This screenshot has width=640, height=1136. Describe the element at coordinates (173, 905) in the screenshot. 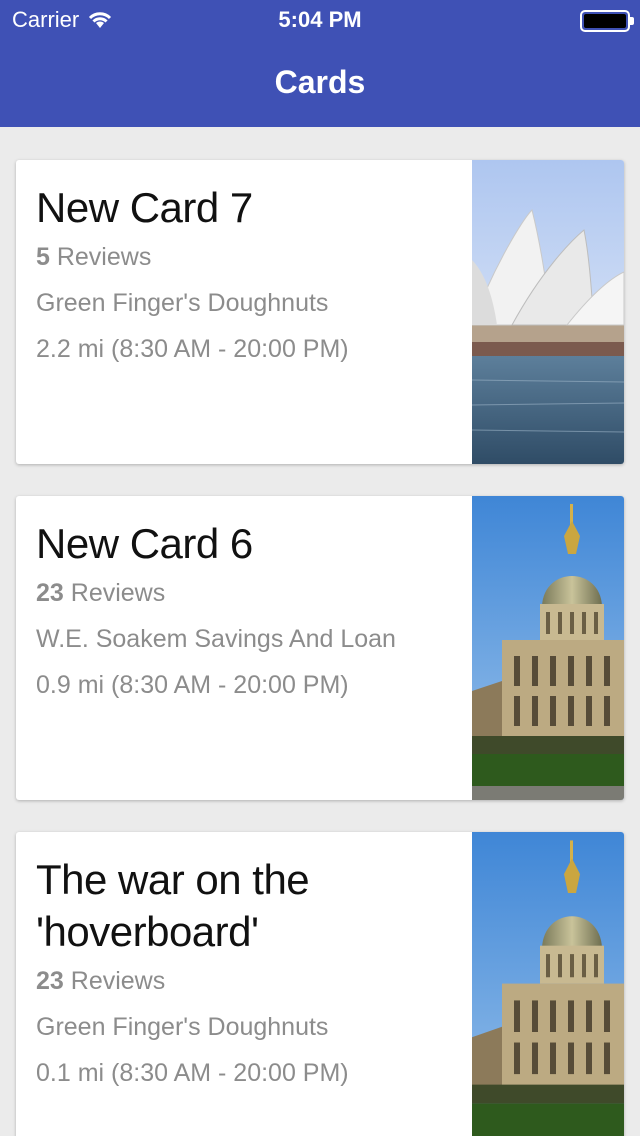

I see `card-title: The war on the 'hoverboard'` at that location.